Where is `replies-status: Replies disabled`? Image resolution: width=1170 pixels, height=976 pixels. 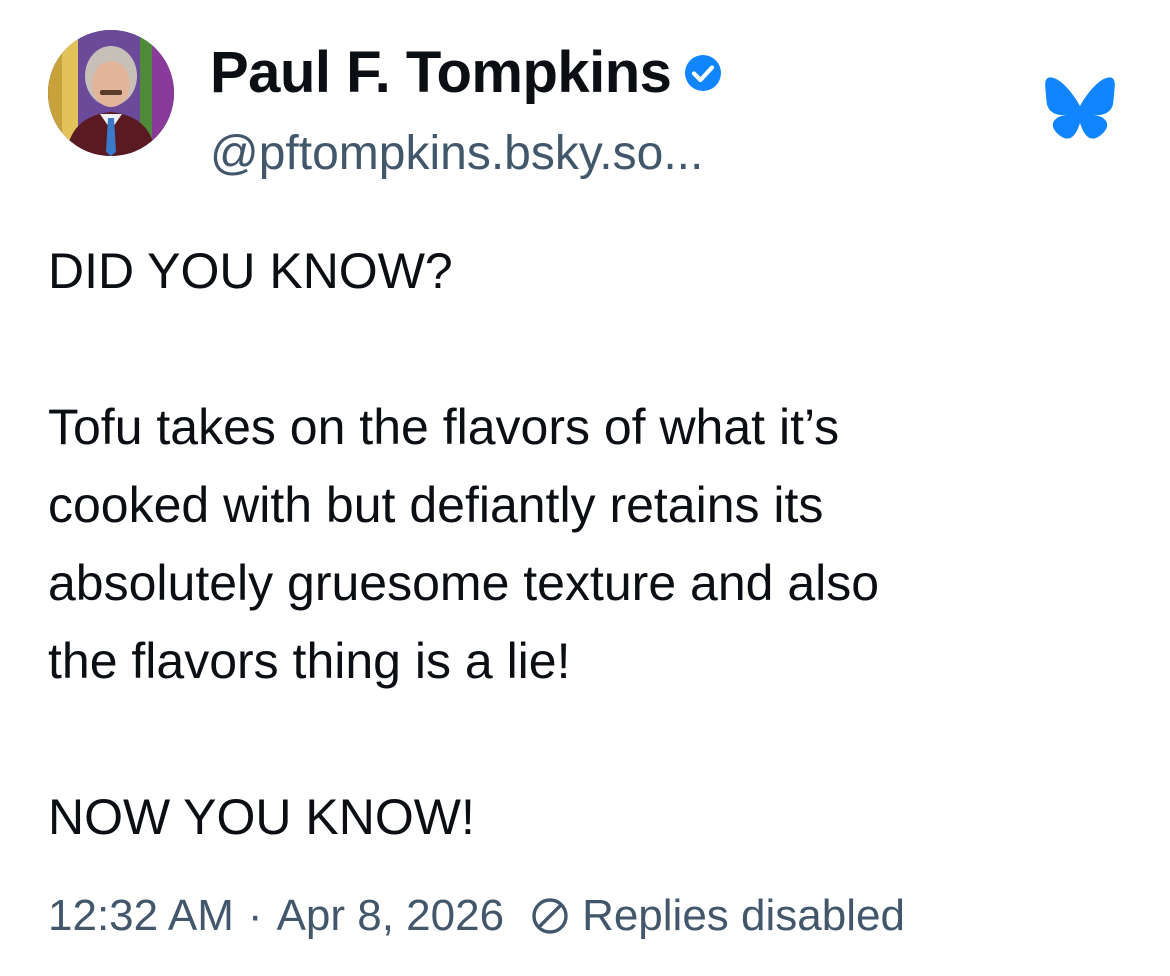
replies-status: Replies disabled is located at coordinates (743, 915).